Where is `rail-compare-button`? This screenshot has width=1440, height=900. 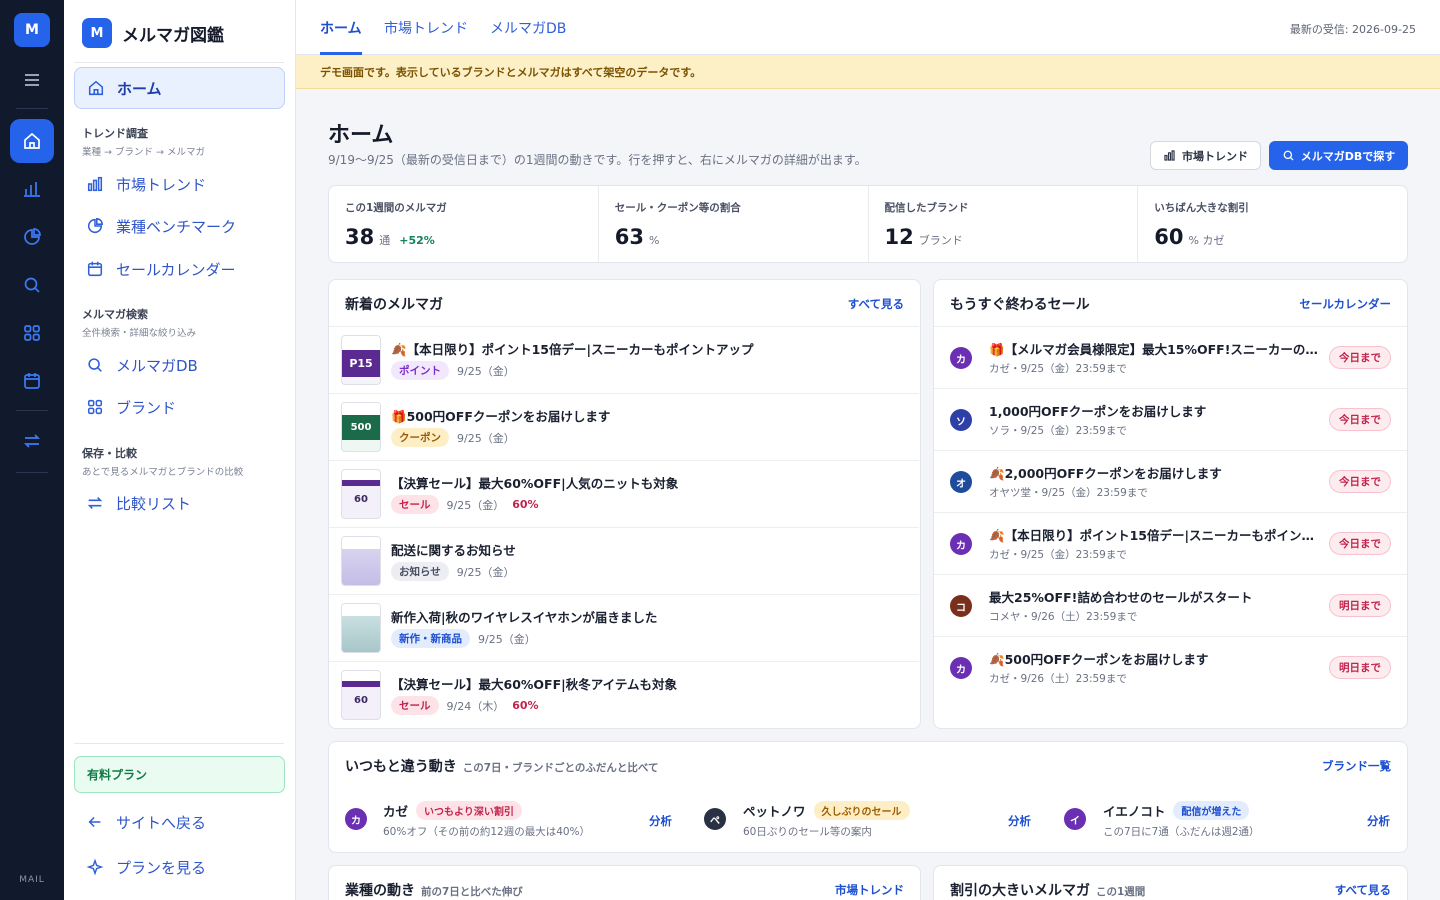 rail-compare-button is located at coordinates (32, 441).